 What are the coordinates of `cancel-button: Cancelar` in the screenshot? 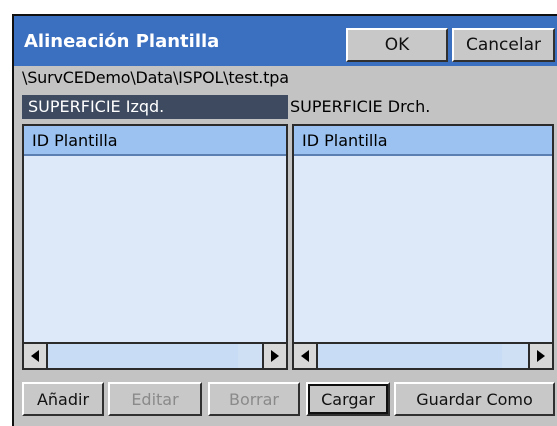 It's located at (503, 45).